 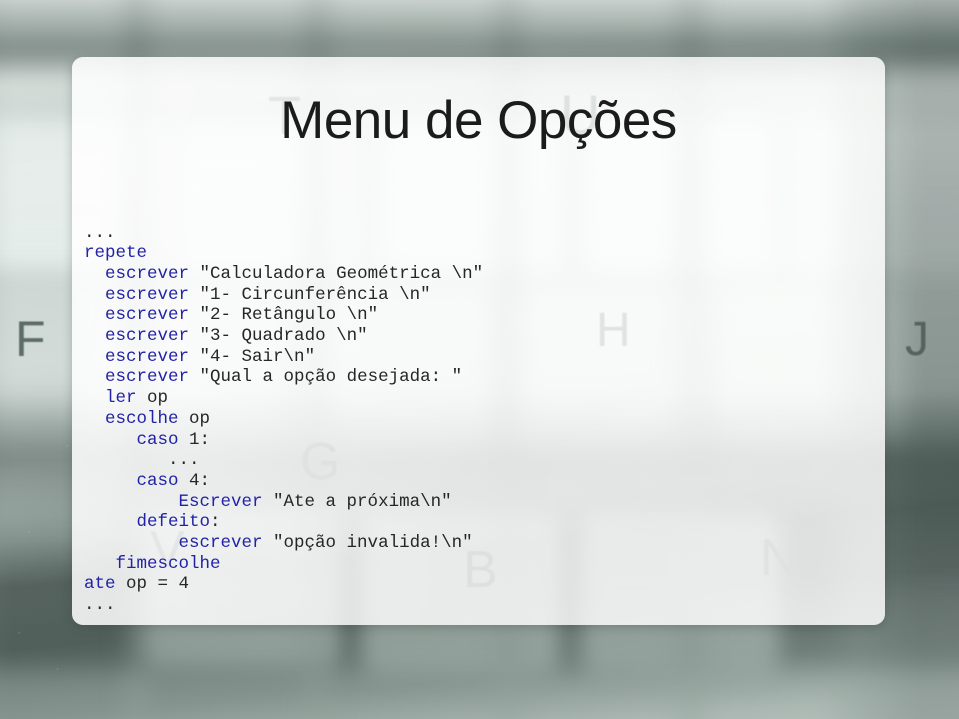 What do you see at coordinates (283, 564) in the screenshot?
I see `code-line: fimescolhe` at bounding box center [283, 564].